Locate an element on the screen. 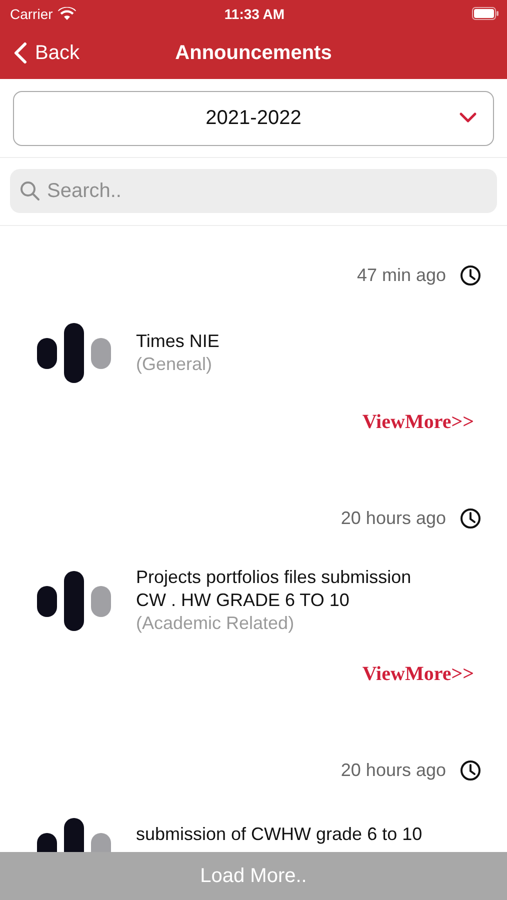  time-ago: 47 min ago is located at coordinates (401, 275).